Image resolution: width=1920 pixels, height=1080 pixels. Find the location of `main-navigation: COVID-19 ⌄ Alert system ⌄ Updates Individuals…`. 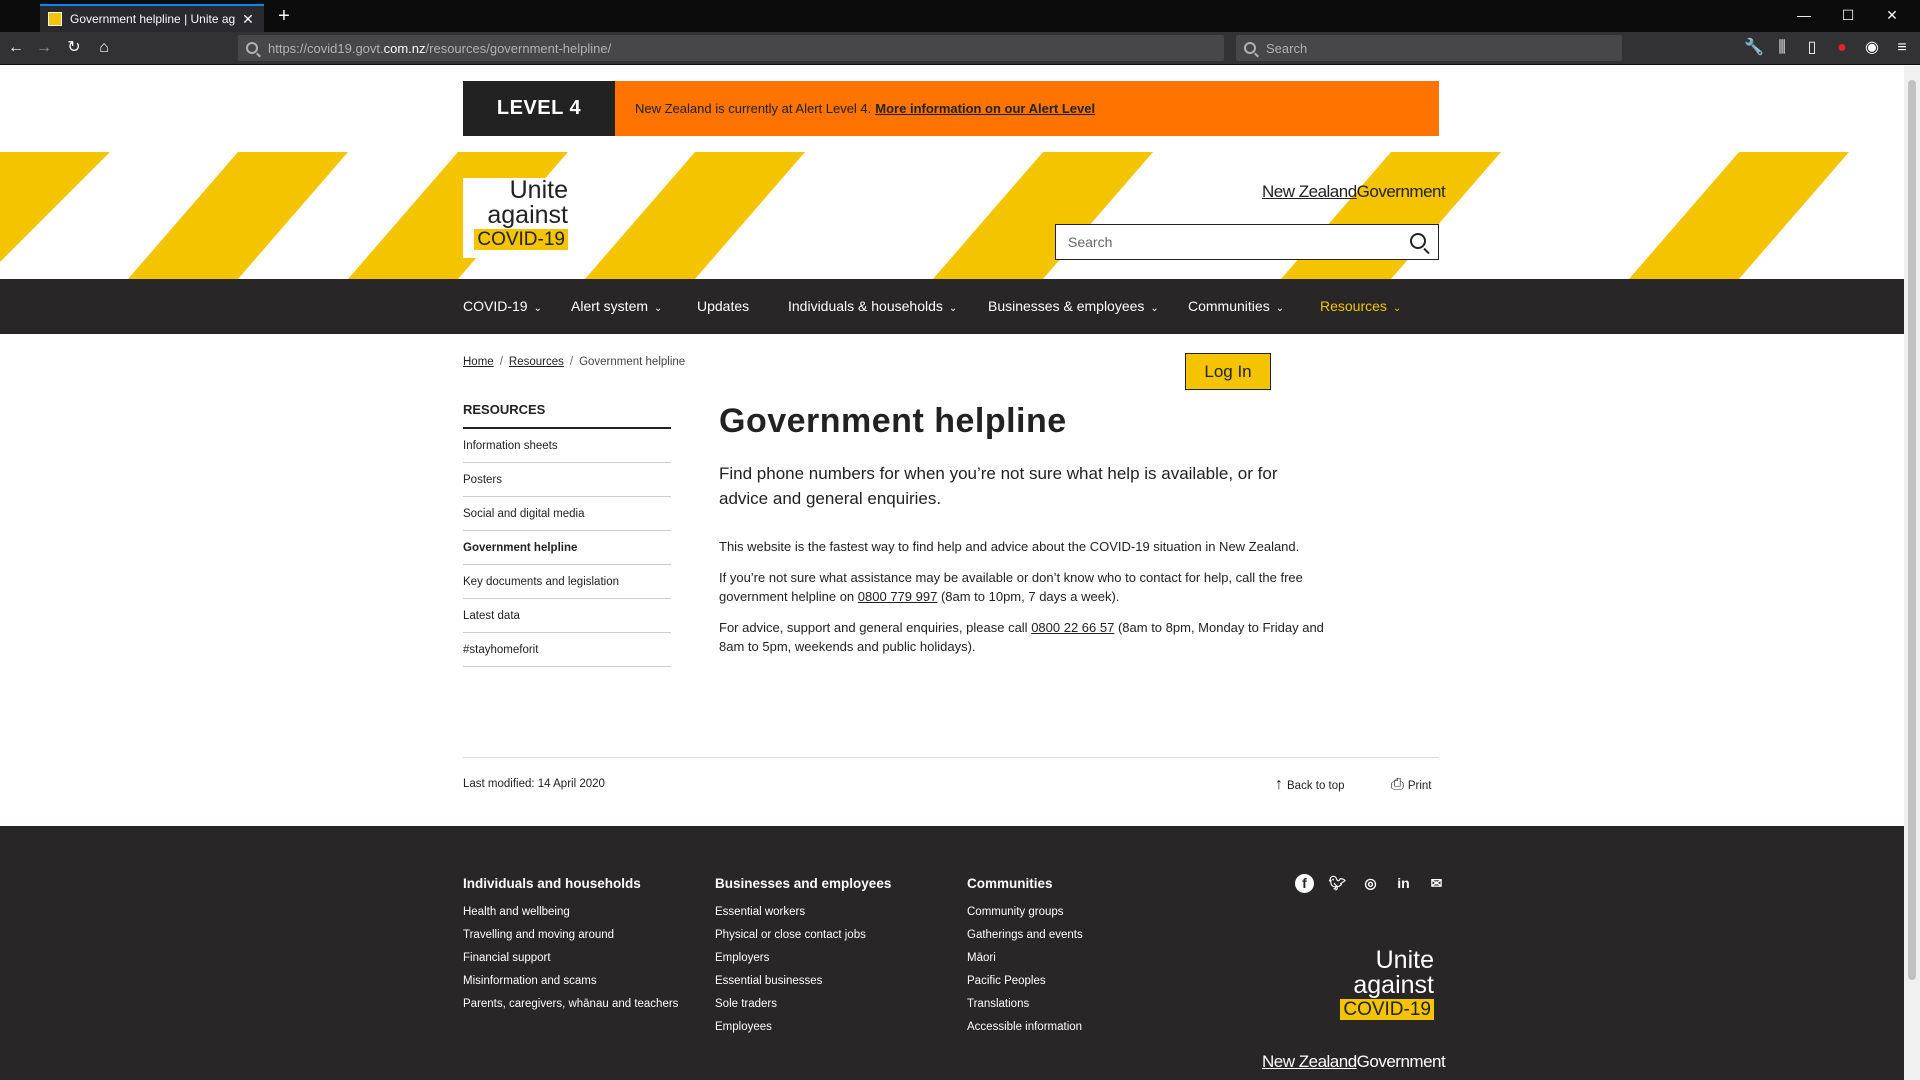

main-navigation: COVID-19 ⌄ Alert system ⌄ Updates Individuals… is located at coordinates (952, 306).